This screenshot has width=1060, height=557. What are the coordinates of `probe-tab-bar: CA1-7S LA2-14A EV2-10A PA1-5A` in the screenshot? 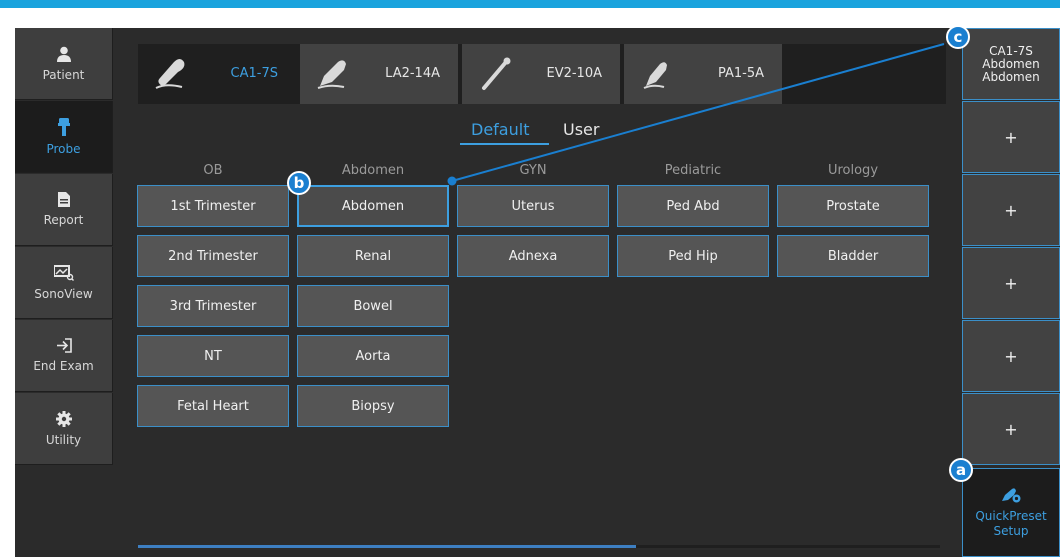 It's located at (542, 74).